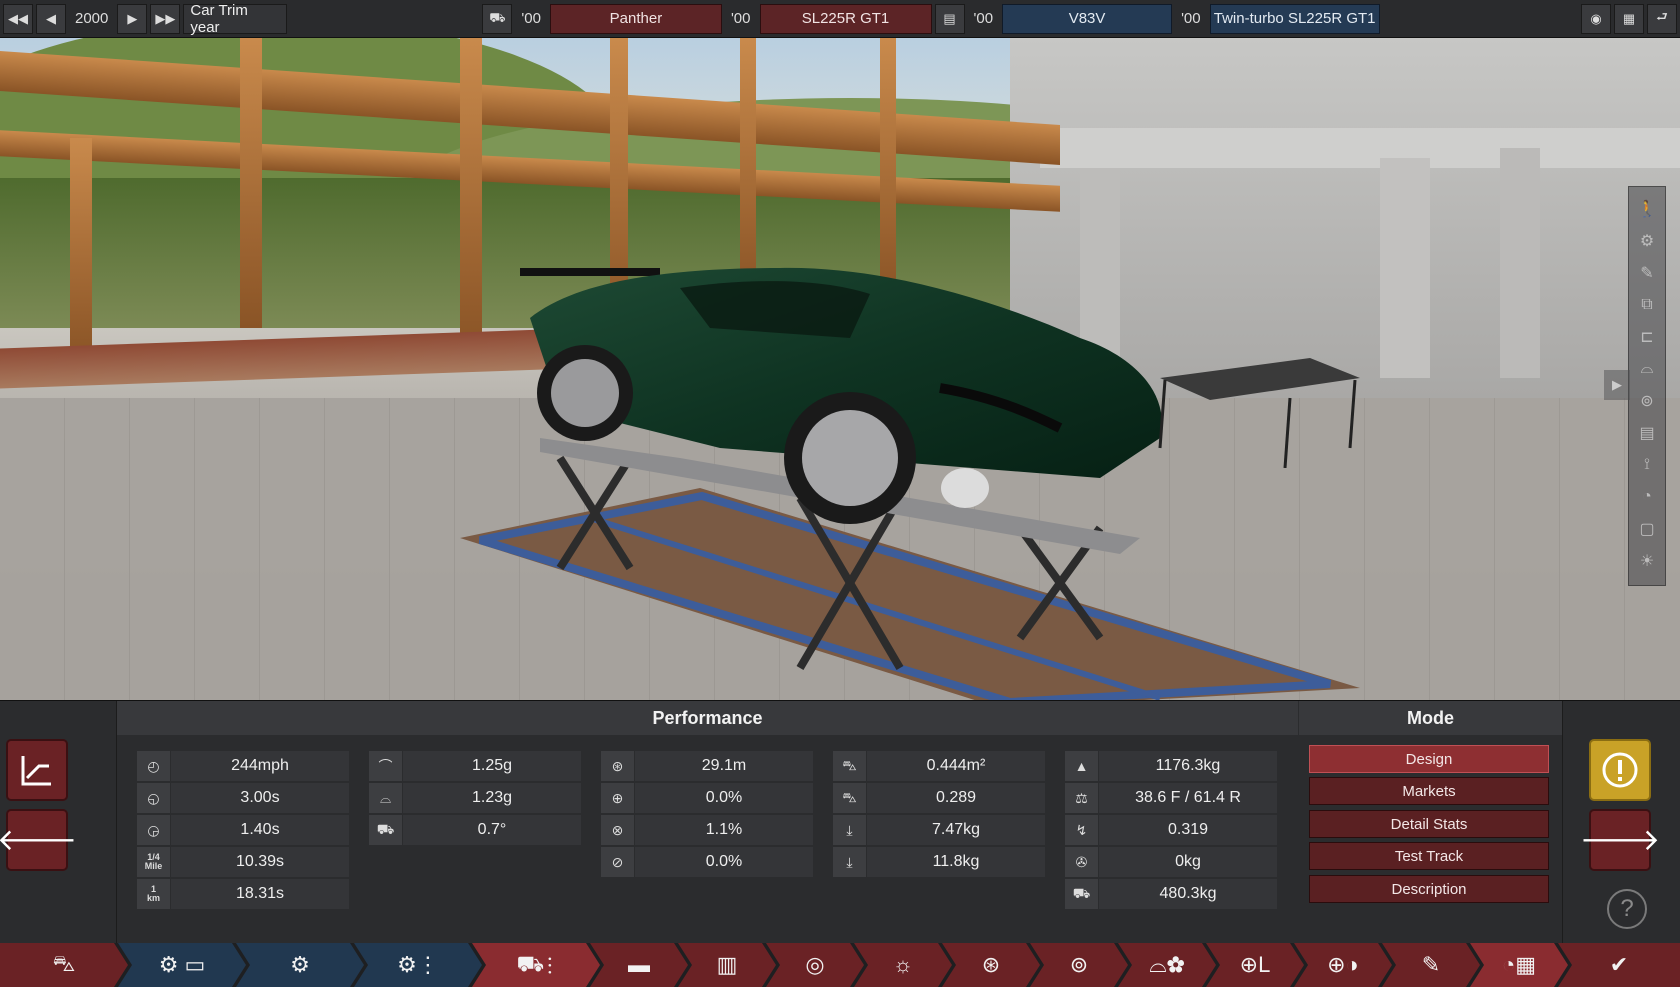 The height and width of the screenshot is (987, 1680). I want to click on xray-view-button: ⊚, so click(1647, 401).